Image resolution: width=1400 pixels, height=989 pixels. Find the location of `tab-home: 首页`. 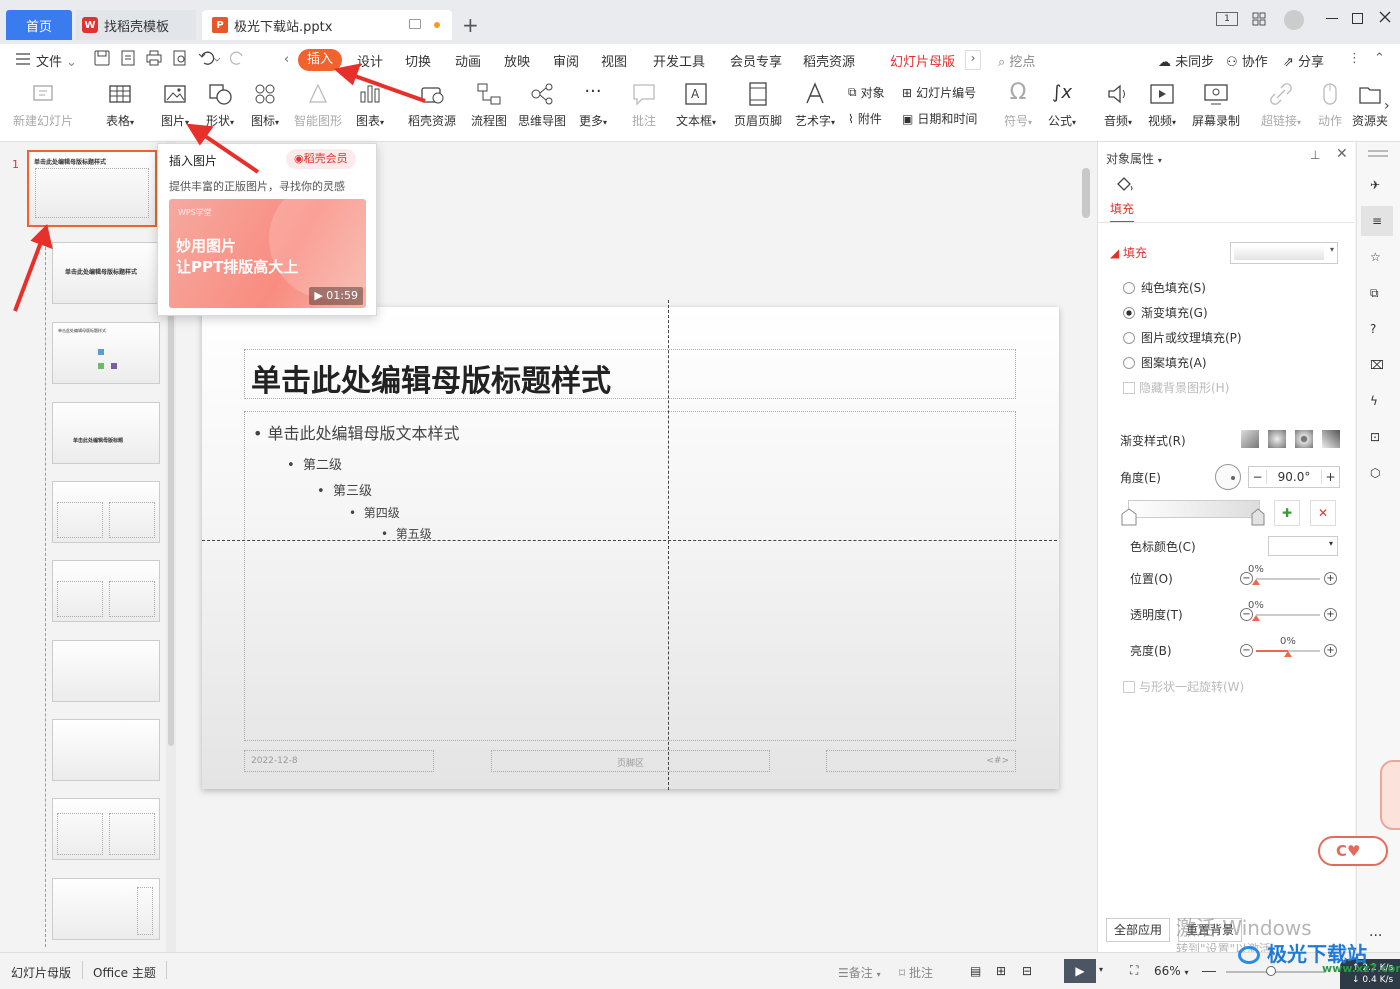

tab-home: 首页 is located at coordinates (39, 25).